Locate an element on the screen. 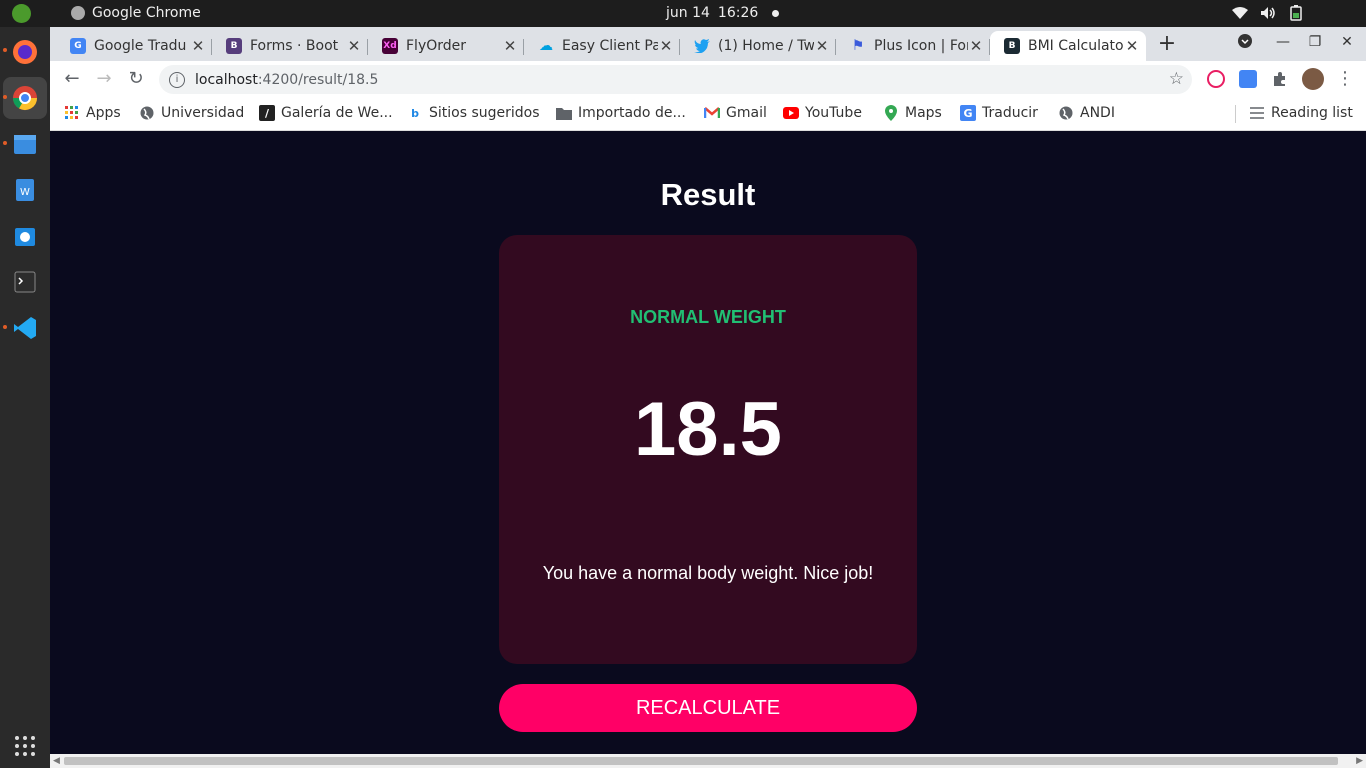  extension-m-icon is located at coordinates (1216, 79).